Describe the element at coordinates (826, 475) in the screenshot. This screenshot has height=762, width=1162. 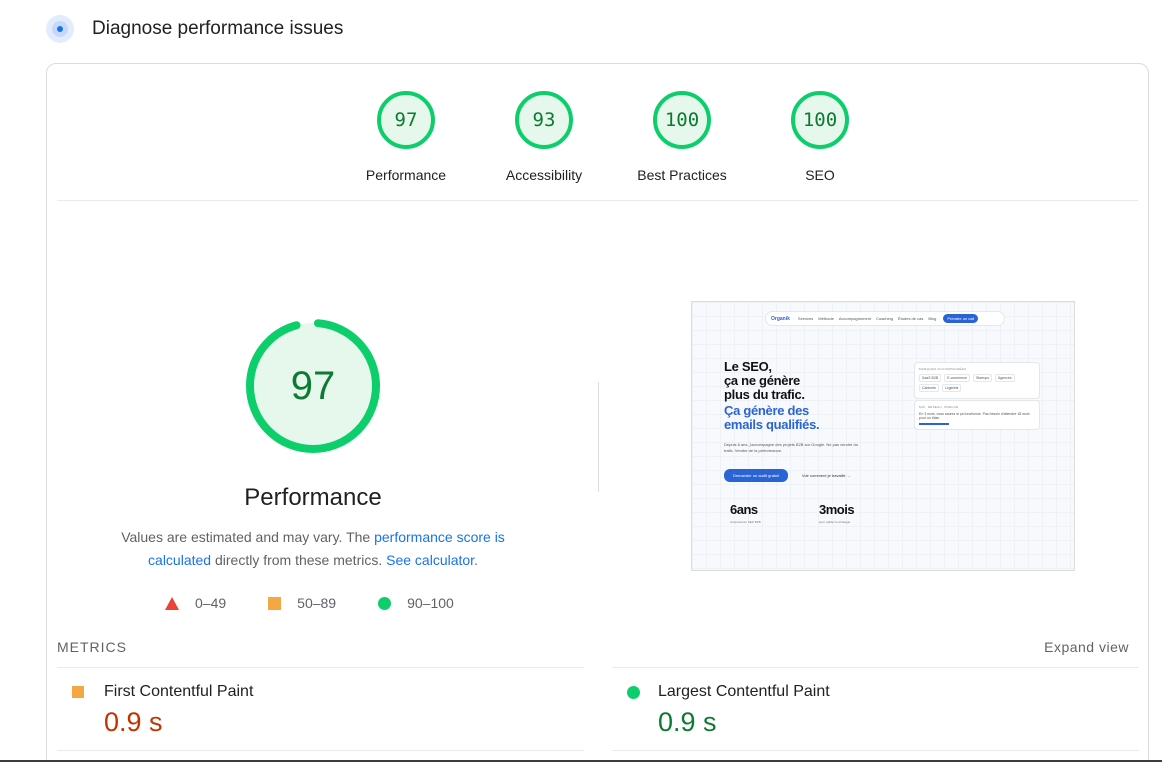
I see `thumb-cta-link: Voir comment je travaille →` at that location.